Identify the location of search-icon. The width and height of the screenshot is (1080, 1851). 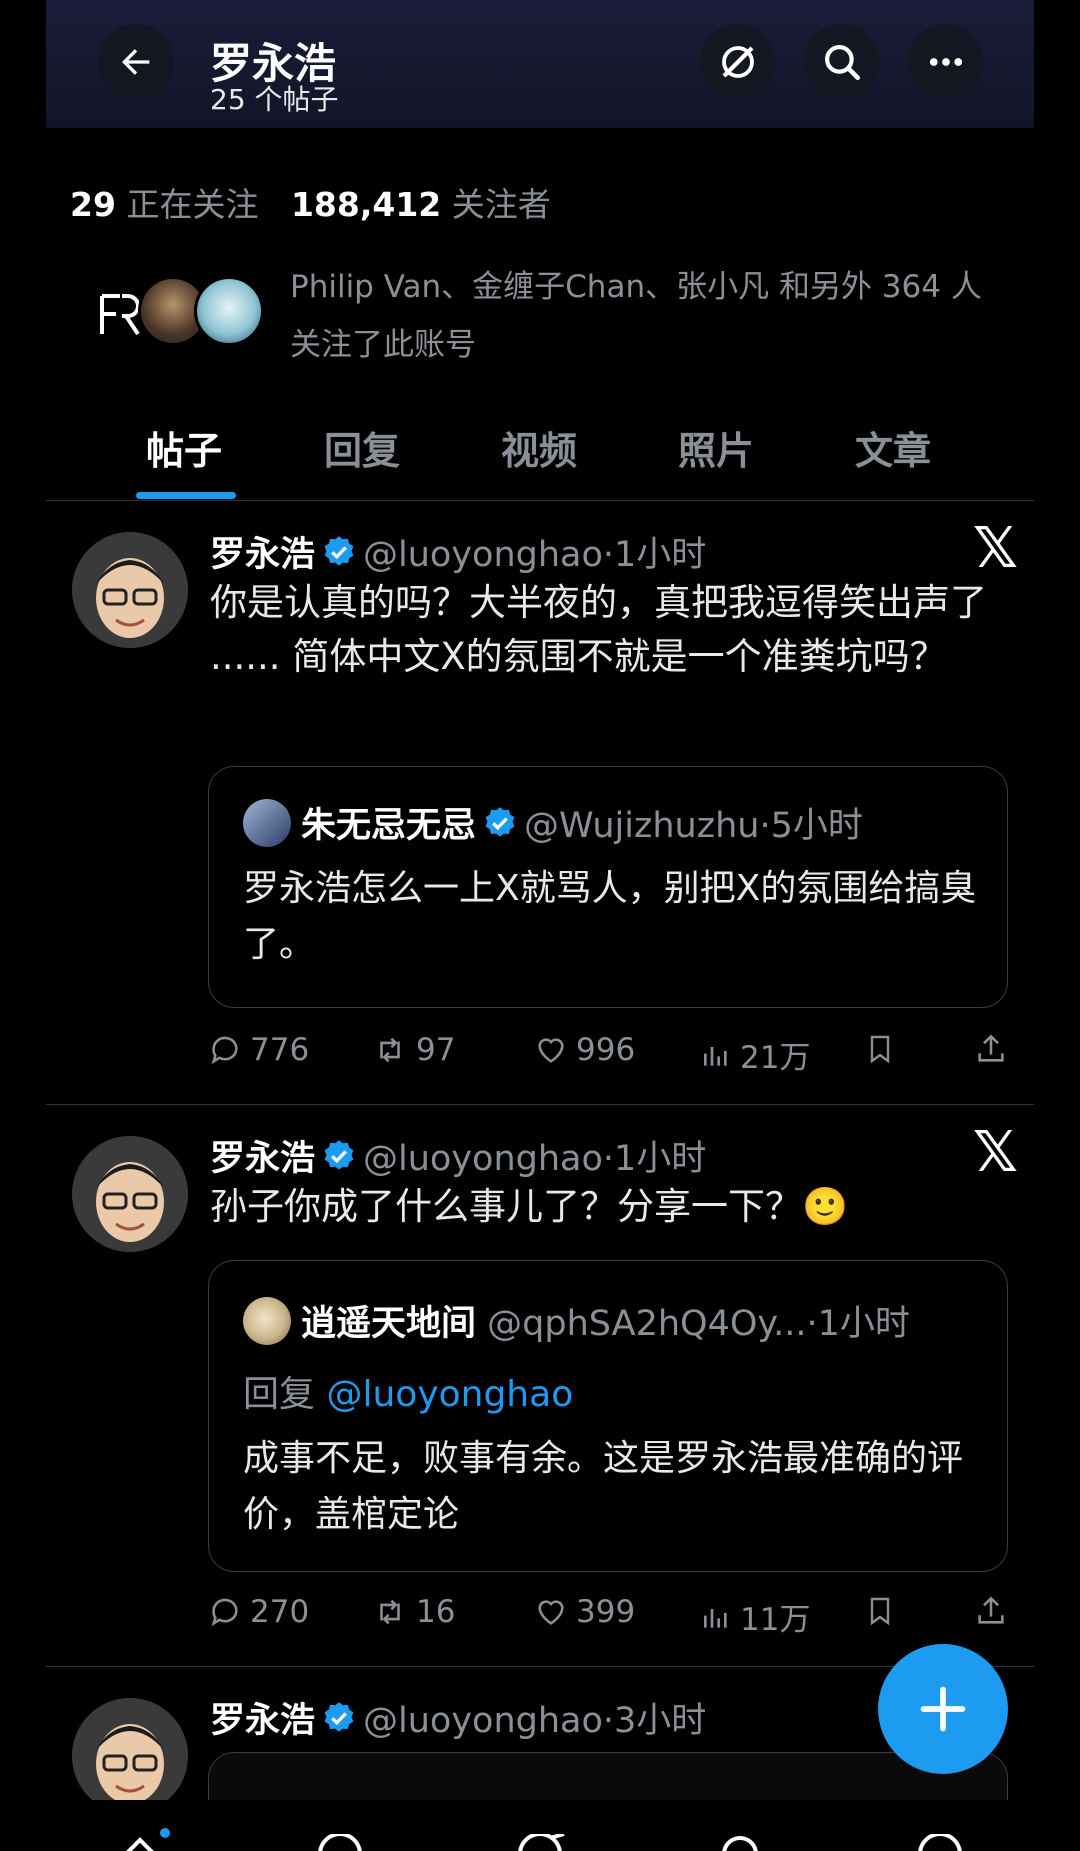
(843, 63).